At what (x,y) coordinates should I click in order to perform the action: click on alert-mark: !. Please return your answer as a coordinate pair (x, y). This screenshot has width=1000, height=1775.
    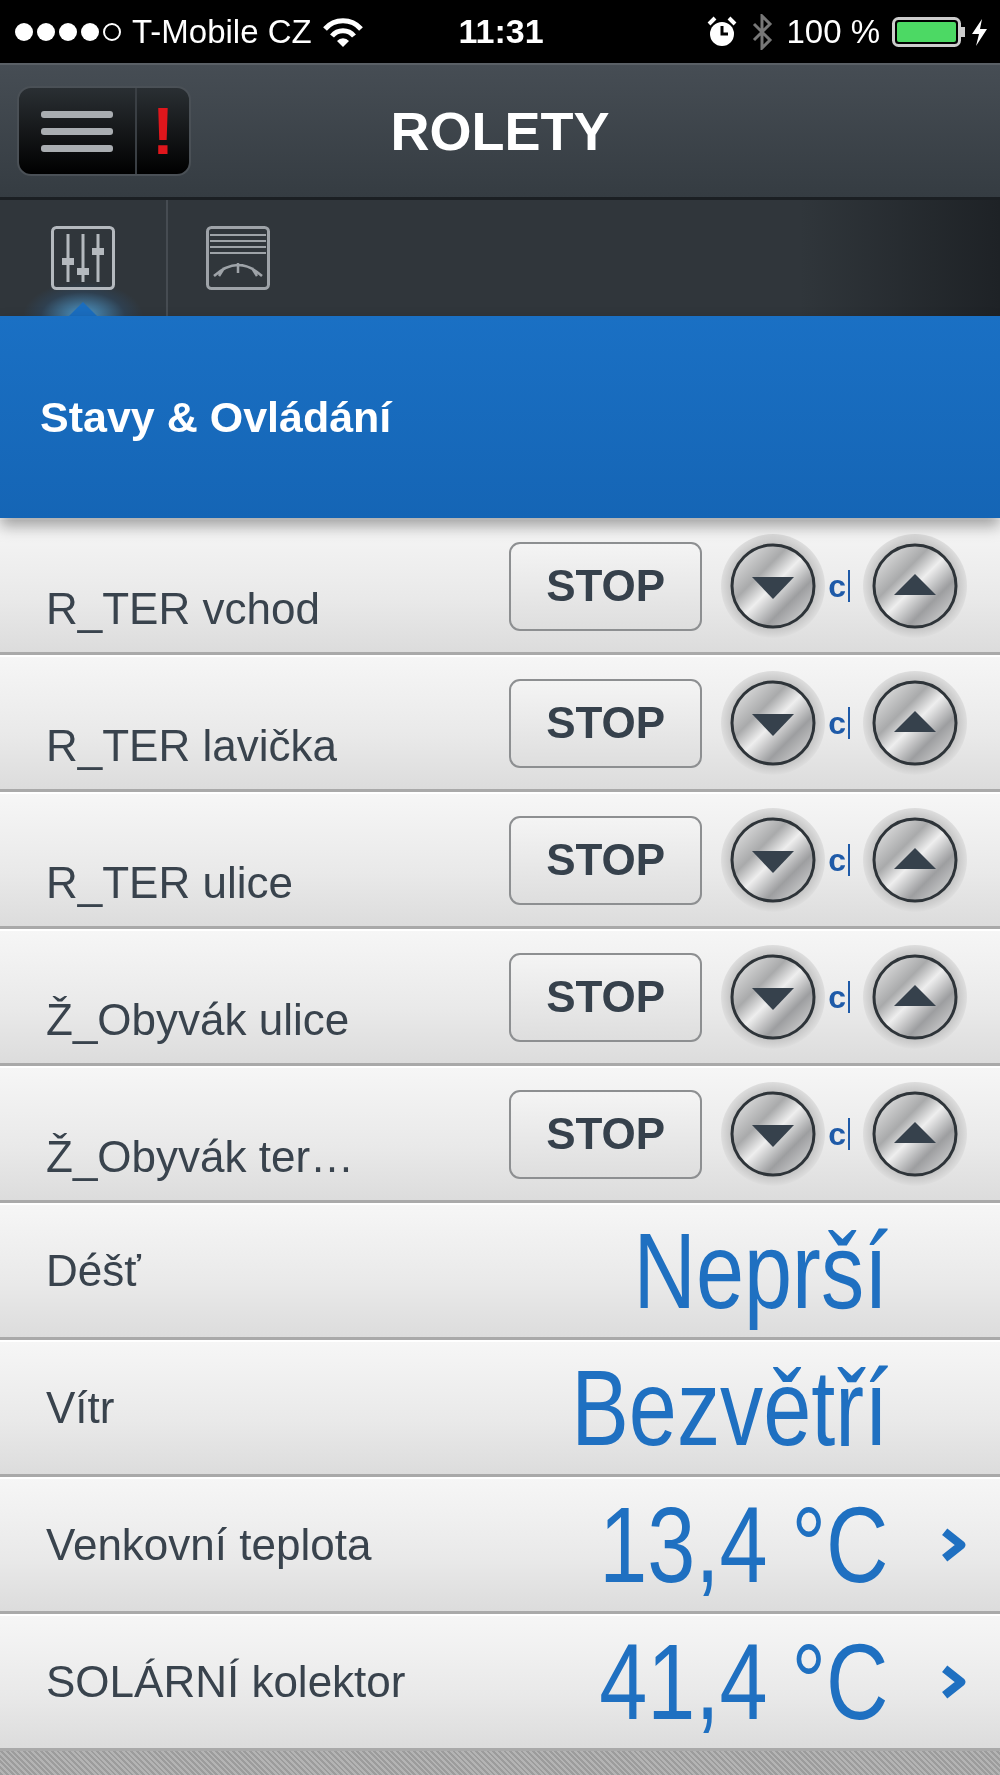
    Looking at the image, I should click on (163, 131).